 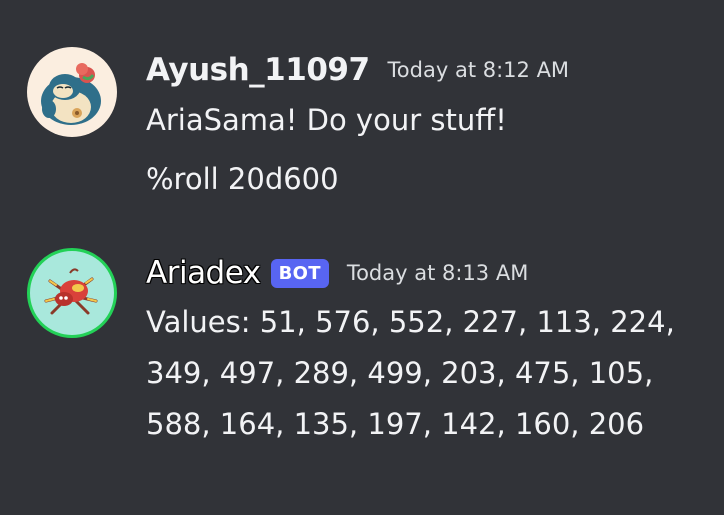 What do you see at coordinates (395, 424) in the screenshot?
I see `values-line: 588, 164, 135, 197, 142, 160, 206` at bounding box center [395, 424].